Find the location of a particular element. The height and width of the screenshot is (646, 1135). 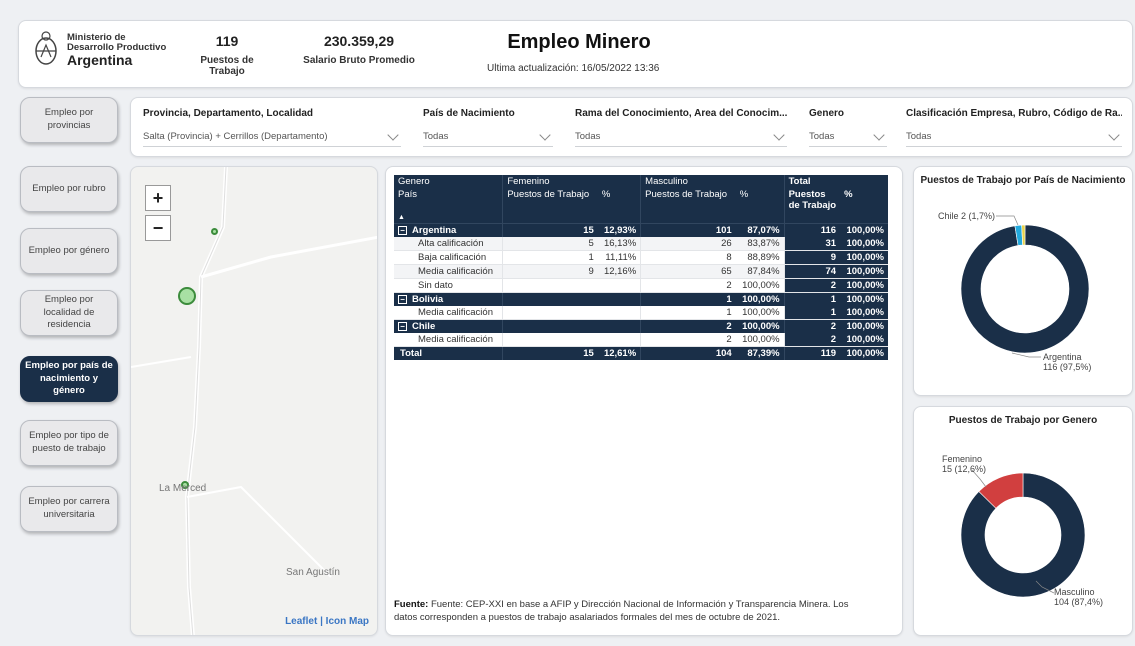

row-label-text: Bolivia is located at coordinates (428, 299).